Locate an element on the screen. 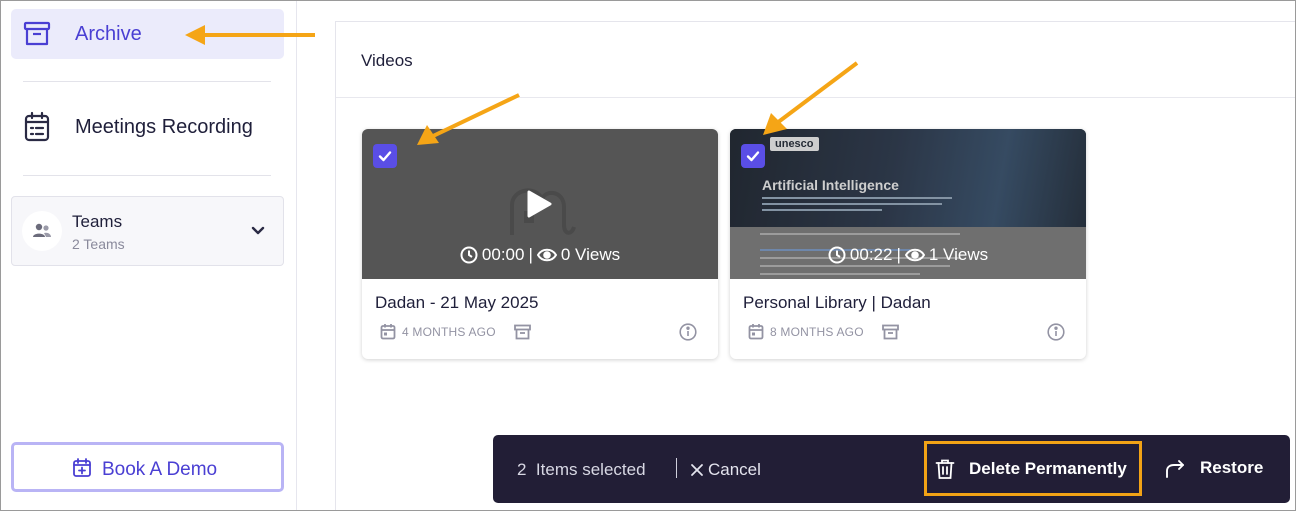  video-views: 1 Views is located at coordinates (958, 254).